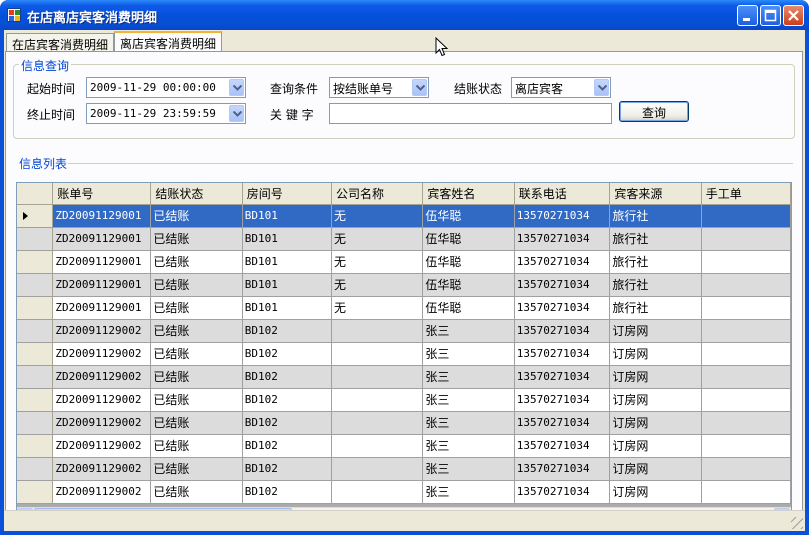  Describe the element at coordinates (196, 194) in the screenshot. I see `column-header: 结账状态` at that location.